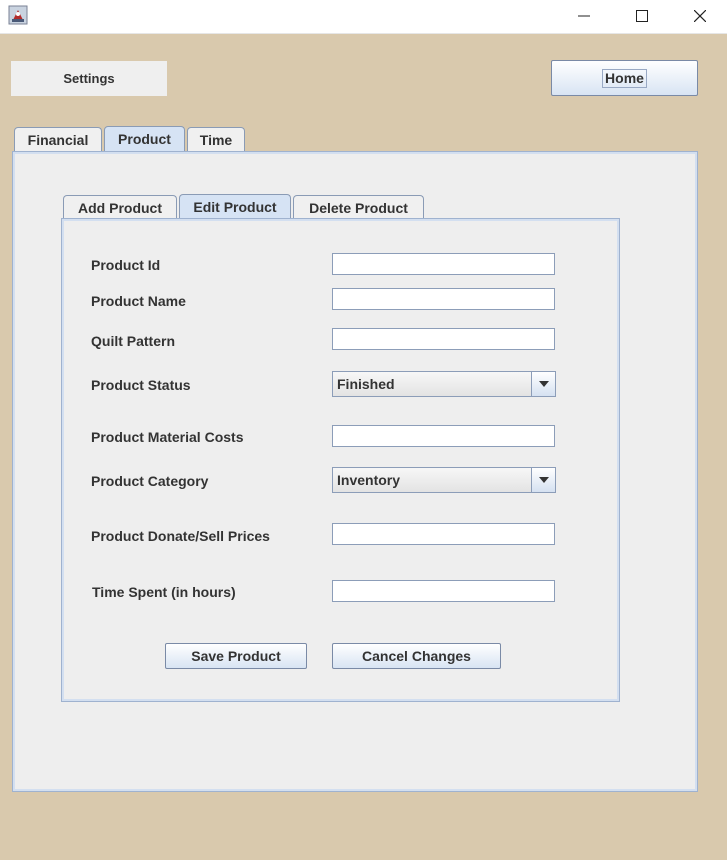 This screenshot has width=727, height=860. I want to click on settings-label: Settings, so click(89, 78).